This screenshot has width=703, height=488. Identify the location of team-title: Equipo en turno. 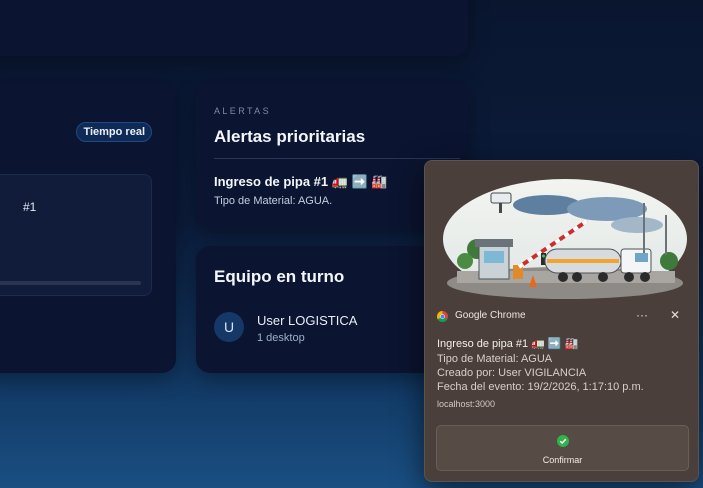
(279, 276).